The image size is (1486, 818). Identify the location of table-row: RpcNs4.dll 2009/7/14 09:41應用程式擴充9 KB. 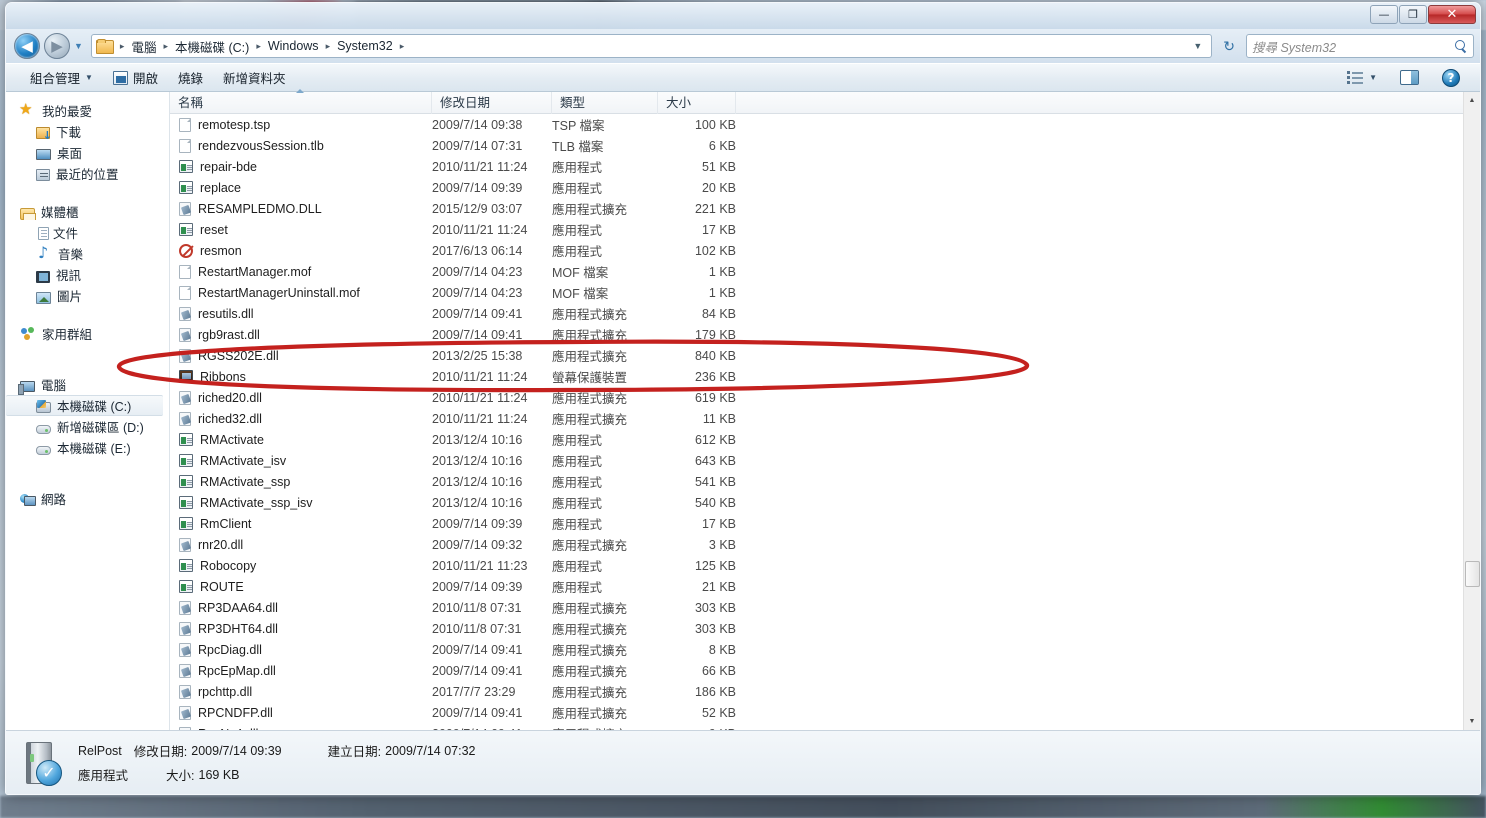
(816, 726).